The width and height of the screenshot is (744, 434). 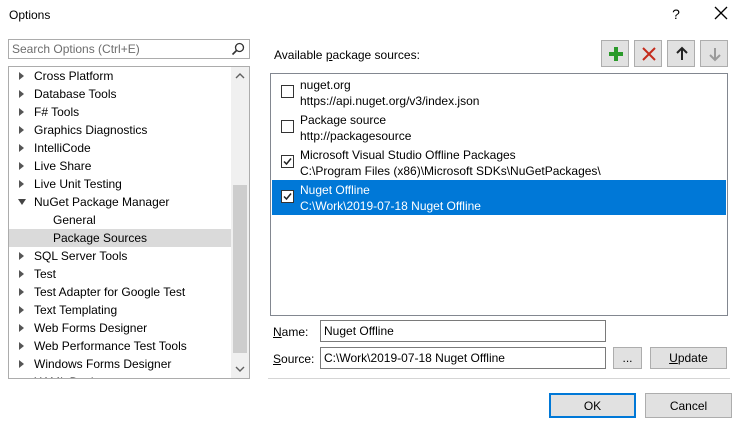 What do you see at coordinates (57, 112) in the screenshot?
I see `tree-item-label: F# Tools` at bounding box center [57, 112].